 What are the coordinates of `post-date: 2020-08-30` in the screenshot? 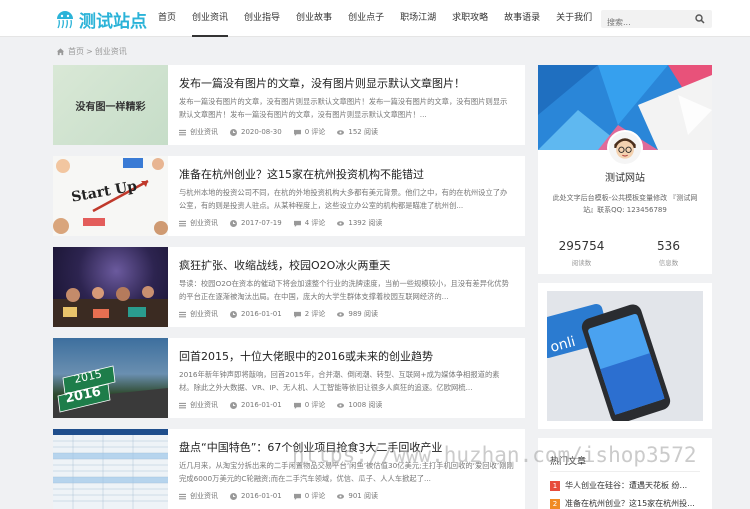 It's located at (256, 132).